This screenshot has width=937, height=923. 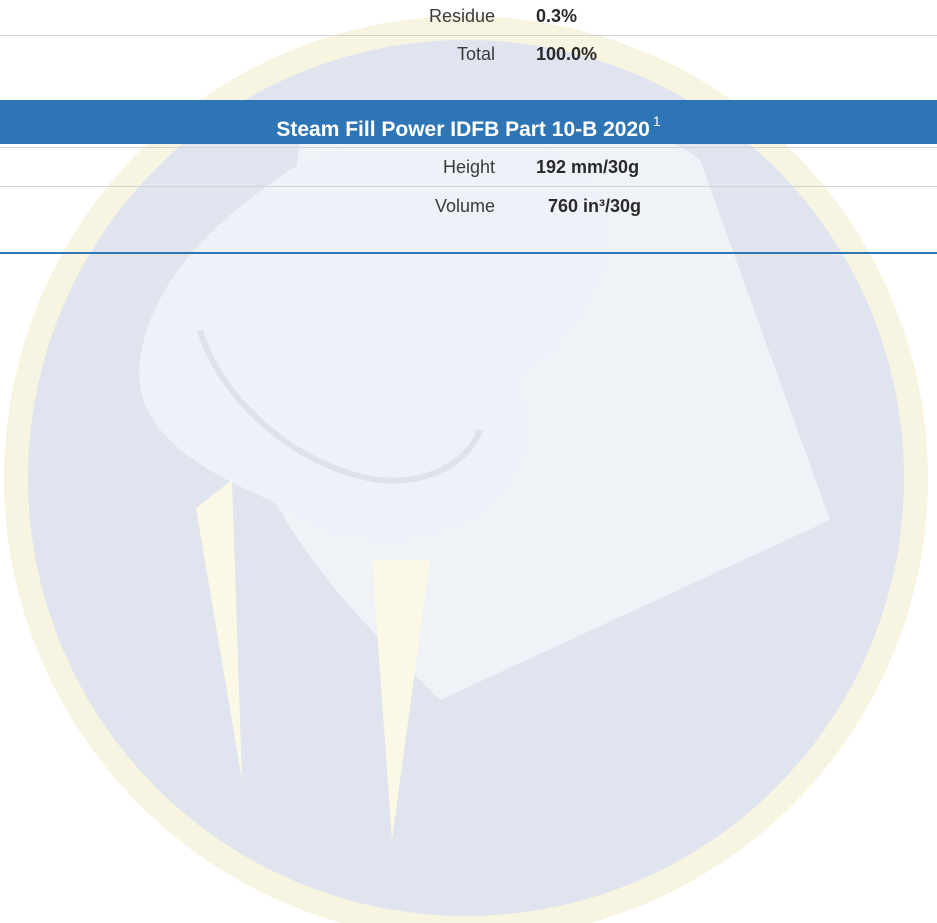 What do you see at coordinates (461, 16) in the screenshot?
I see `row-label: Residue` at bounding box center [461, 16].